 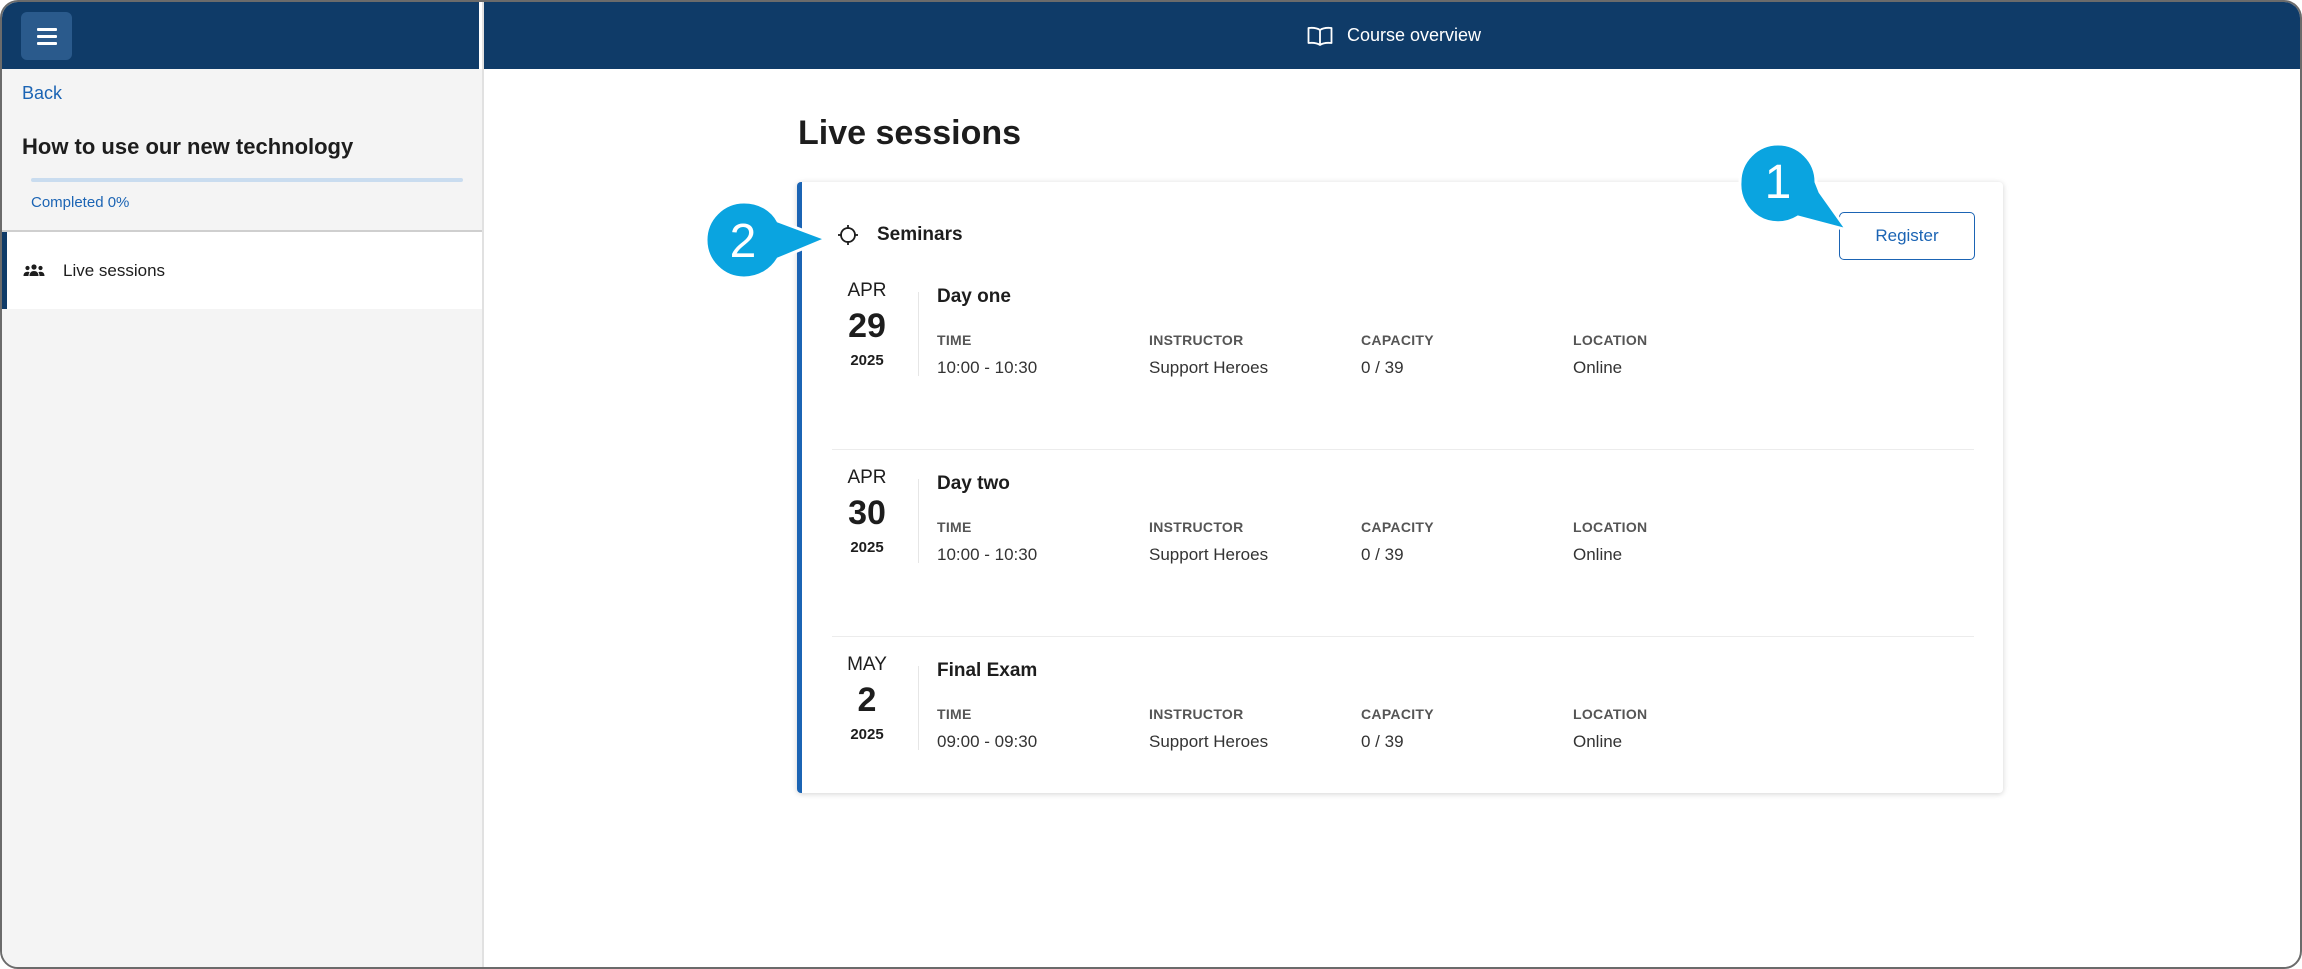 I want to click on session-time: TIME 09:00 - 09:30, so click(x=987, y=729).